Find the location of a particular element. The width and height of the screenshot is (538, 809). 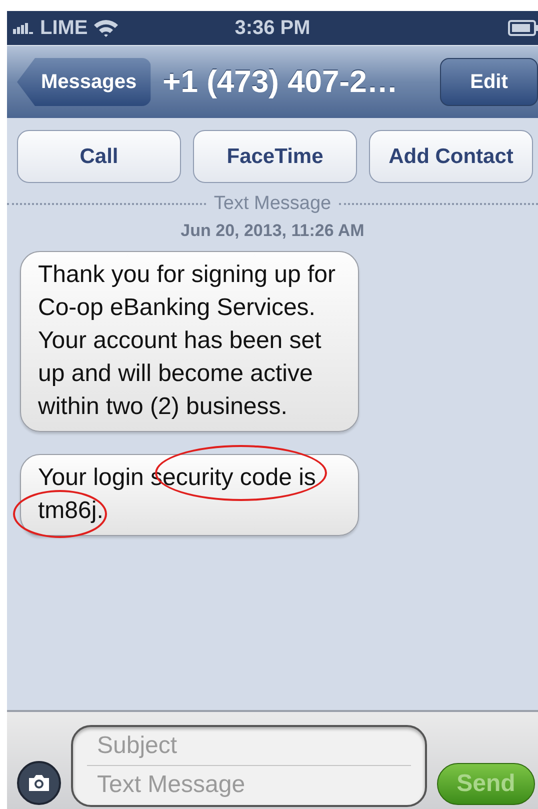

signal-icon is located at coordinates (24, 28).